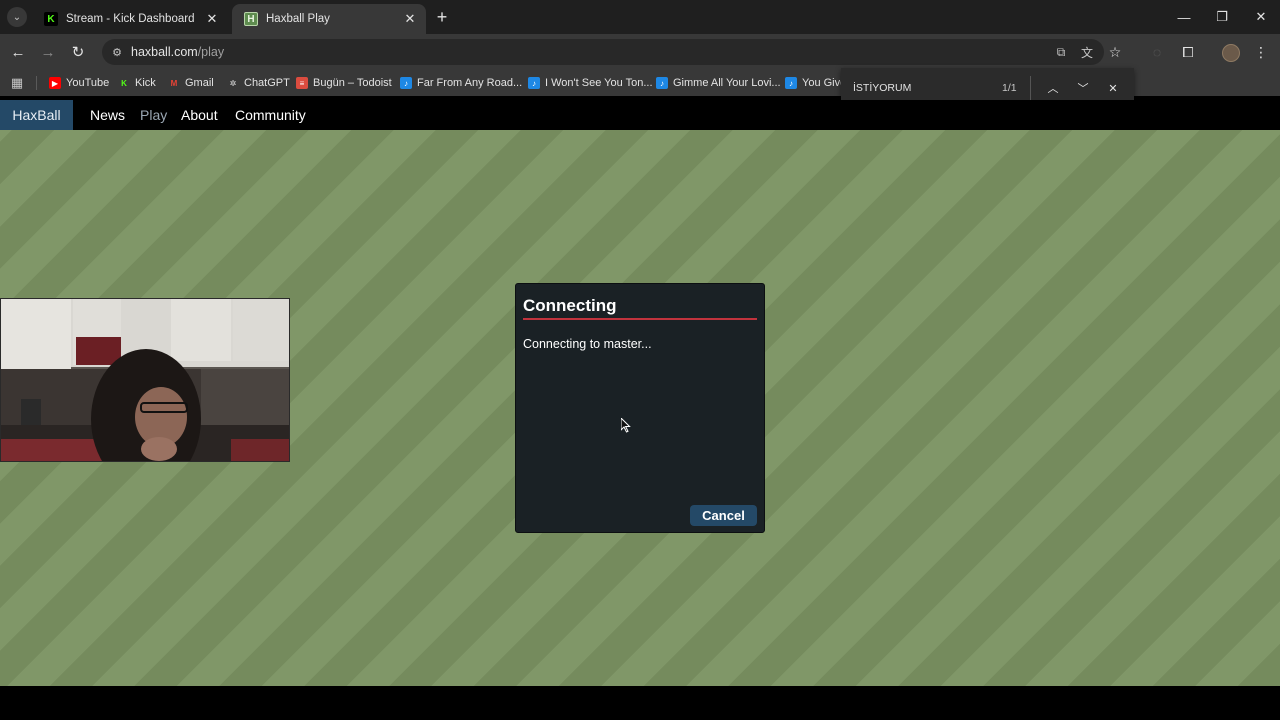  What do you see at coordinates (824, 83) in the screenshot?
I see `bookmark-label: You Give` at bounding box center [824, 83].